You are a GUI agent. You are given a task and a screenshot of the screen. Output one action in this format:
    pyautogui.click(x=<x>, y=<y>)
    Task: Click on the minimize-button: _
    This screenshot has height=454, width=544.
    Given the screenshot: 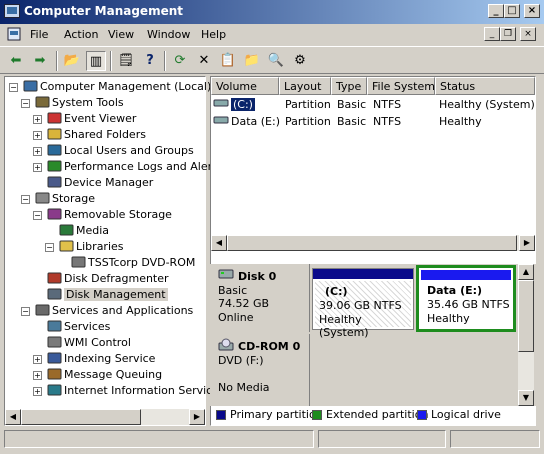 What is the action you would take?
    pyautogui.click(x=496, y=11)
    